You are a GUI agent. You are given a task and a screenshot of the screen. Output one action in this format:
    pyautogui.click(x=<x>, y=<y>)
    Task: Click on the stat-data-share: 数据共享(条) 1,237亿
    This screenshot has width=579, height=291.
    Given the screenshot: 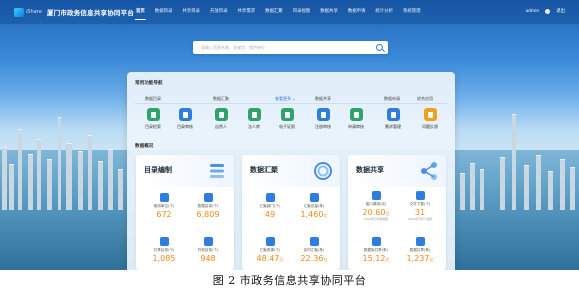 What is the action you would take?
    pyautogui.click(x=420, y=250)
    